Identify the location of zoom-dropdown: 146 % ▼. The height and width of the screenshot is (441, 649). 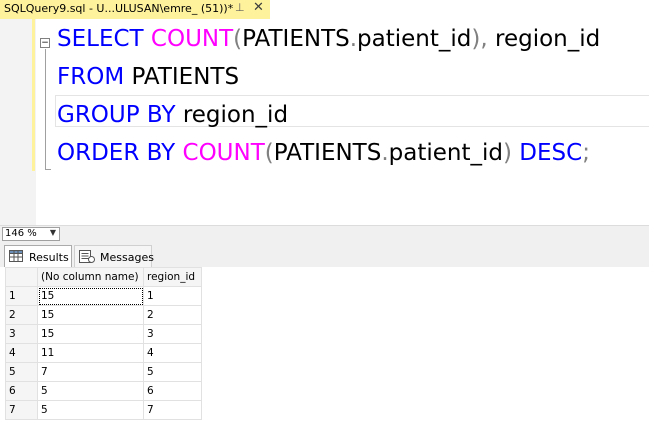
(31, 234).